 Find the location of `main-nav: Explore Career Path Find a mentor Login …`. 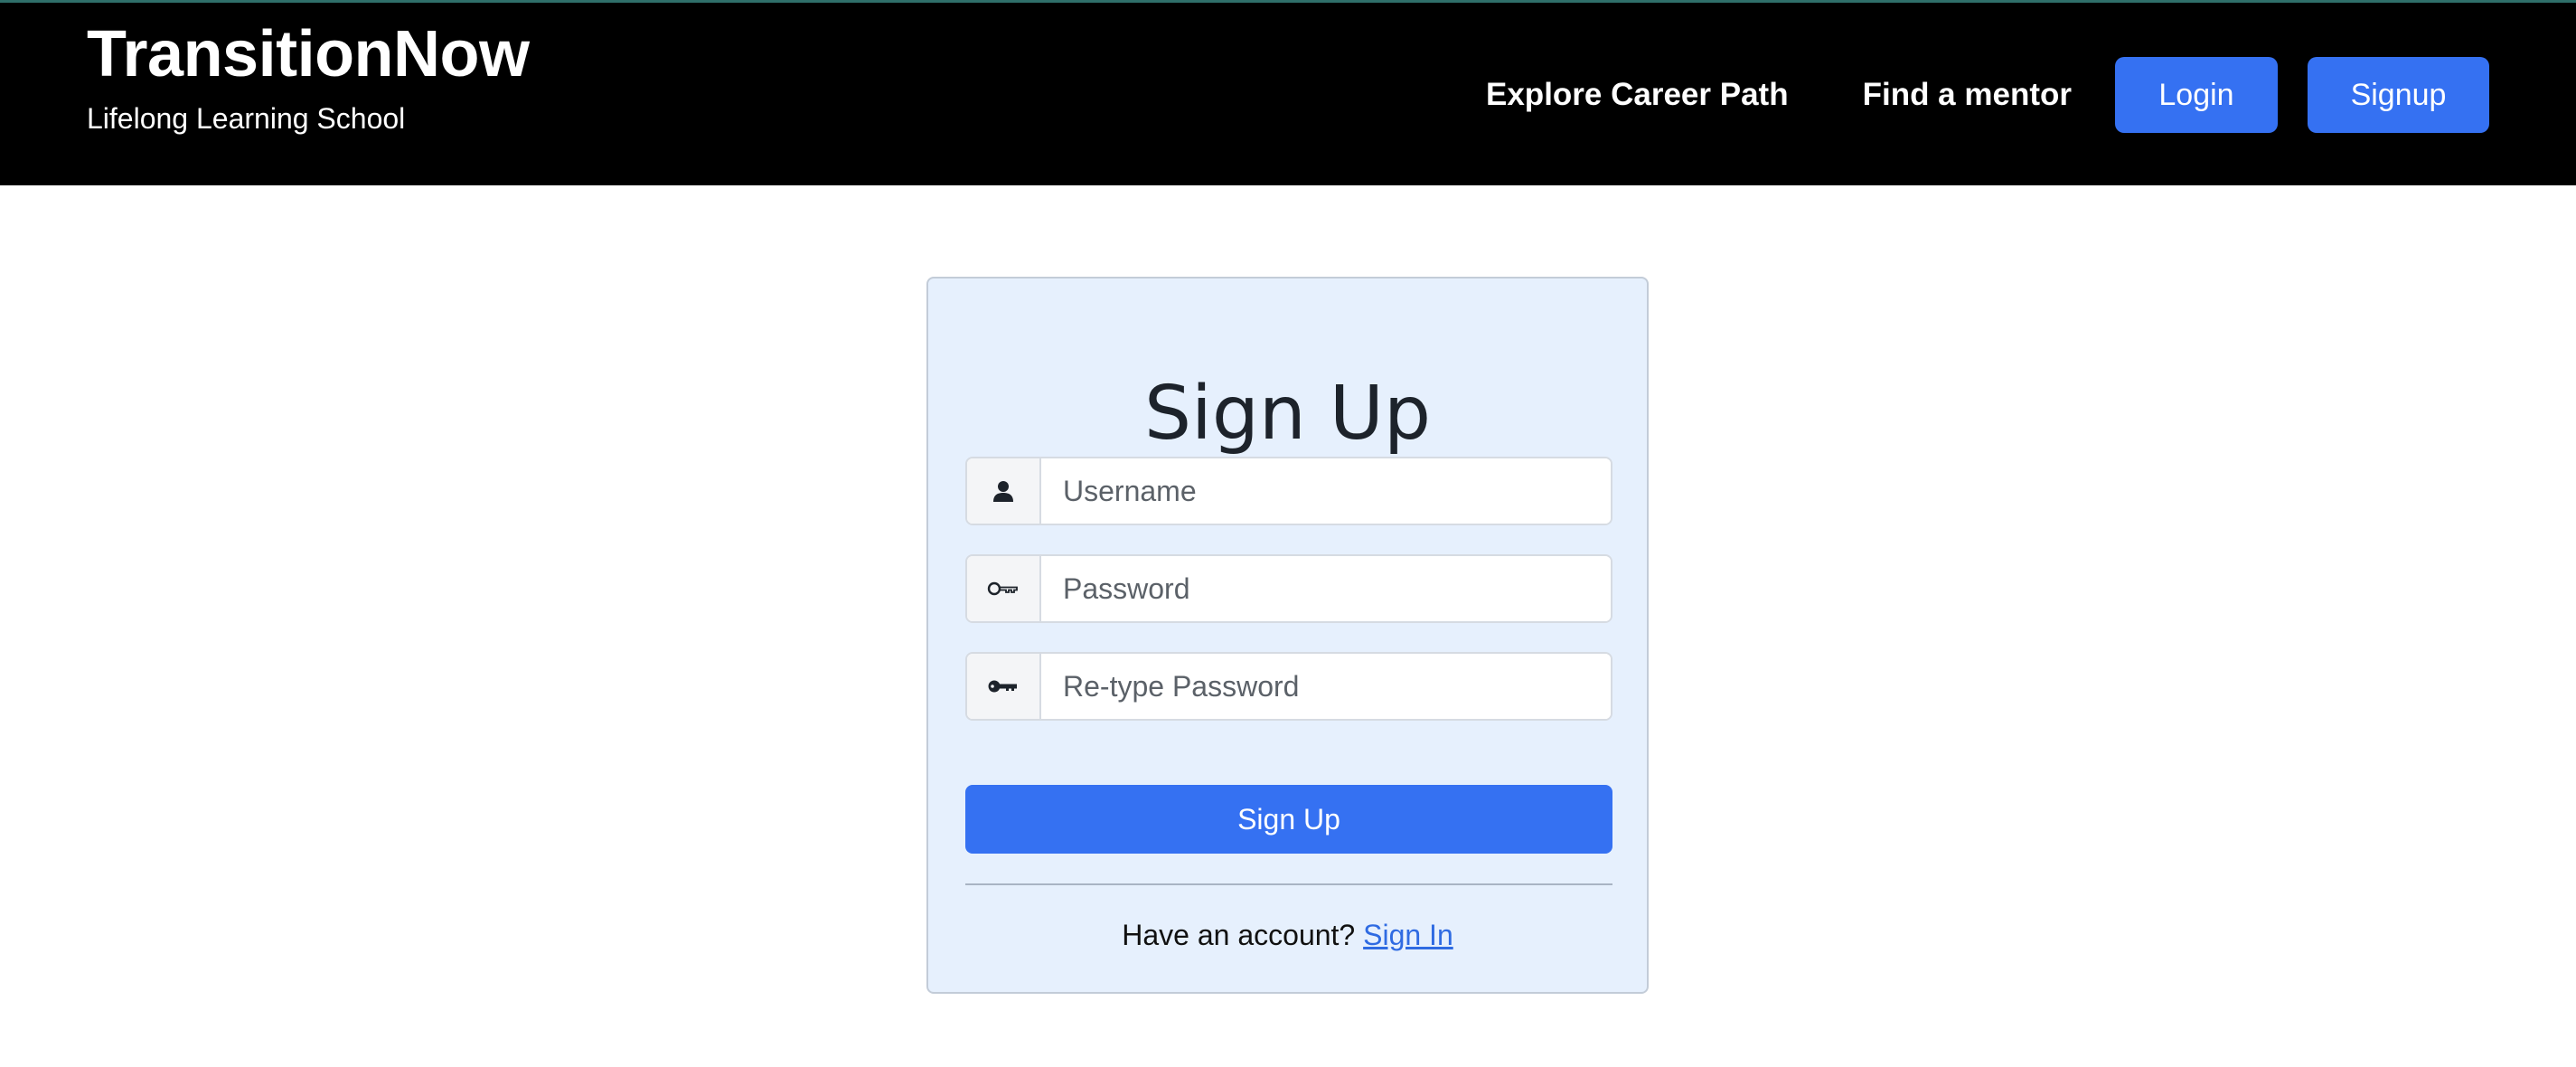

main-nav: Explore Career Path Find a mentor Login … is located at coordinates (1988, 95).